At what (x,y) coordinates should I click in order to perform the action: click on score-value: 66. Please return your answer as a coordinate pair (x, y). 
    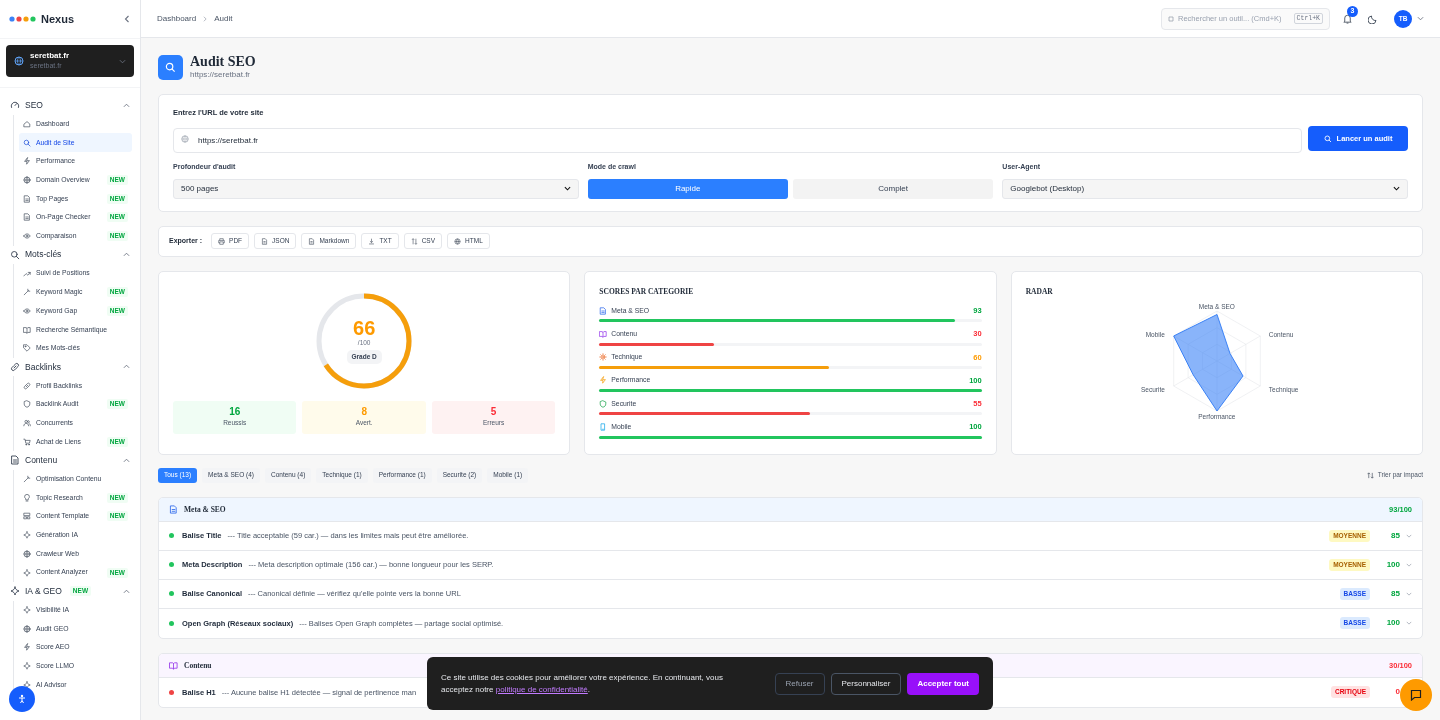
    Looking at the image, I should click on (364, 328).